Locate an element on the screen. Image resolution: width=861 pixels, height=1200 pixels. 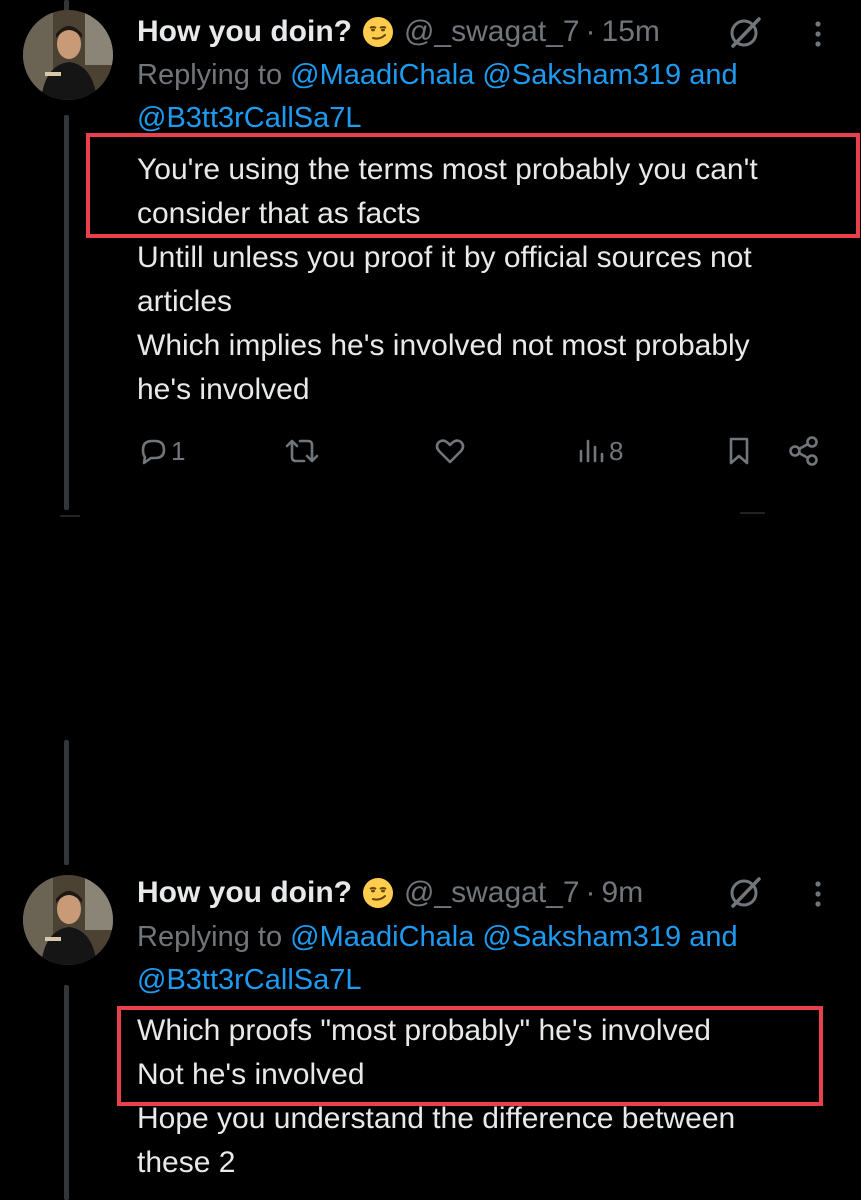
views-icon is located at coordinates (591, 451).